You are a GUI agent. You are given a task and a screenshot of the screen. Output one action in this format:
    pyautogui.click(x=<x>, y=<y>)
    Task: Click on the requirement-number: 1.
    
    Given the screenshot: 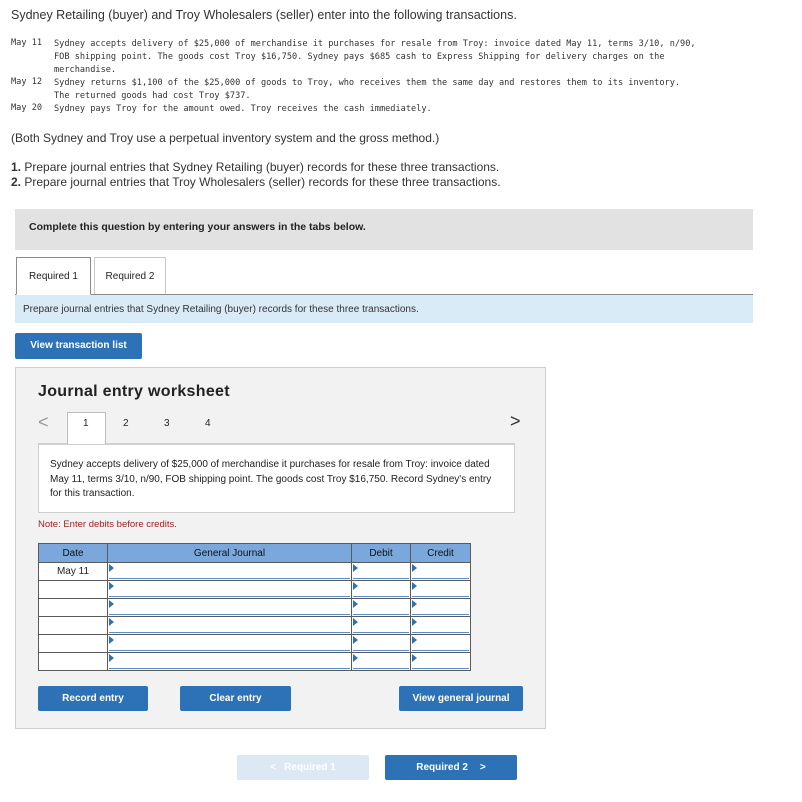 What is the action you would take?
    pyautogui.click(x=16, y=167)
    